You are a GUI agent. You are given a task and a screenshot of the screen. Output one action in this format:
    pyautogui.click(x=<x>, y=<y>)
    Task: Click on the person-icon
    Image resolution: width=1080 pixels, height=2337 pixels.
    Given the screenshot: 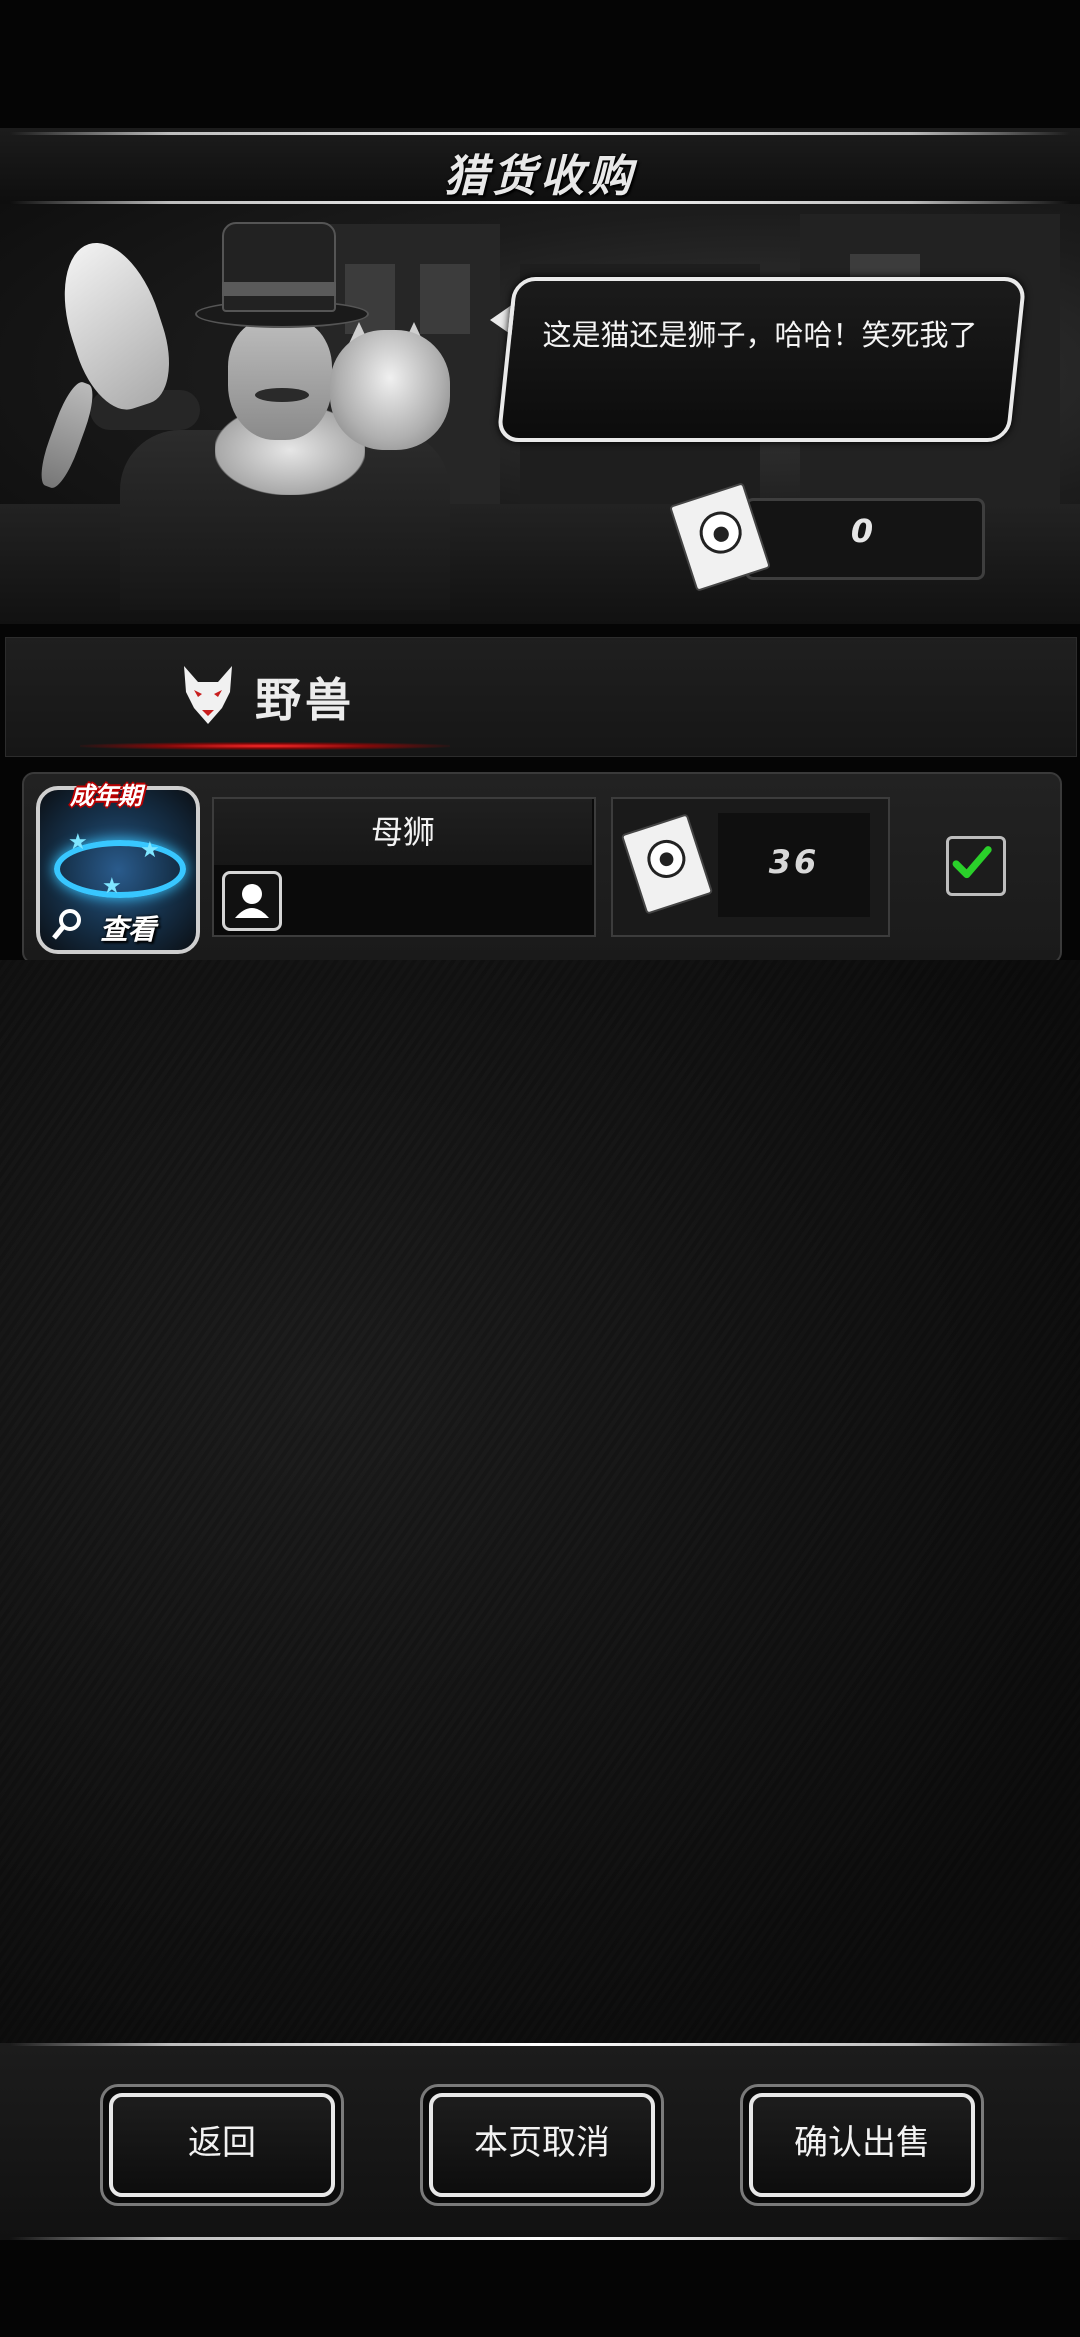 What is the action you would take?
    pyautogui.click(x=252, y=901)
    